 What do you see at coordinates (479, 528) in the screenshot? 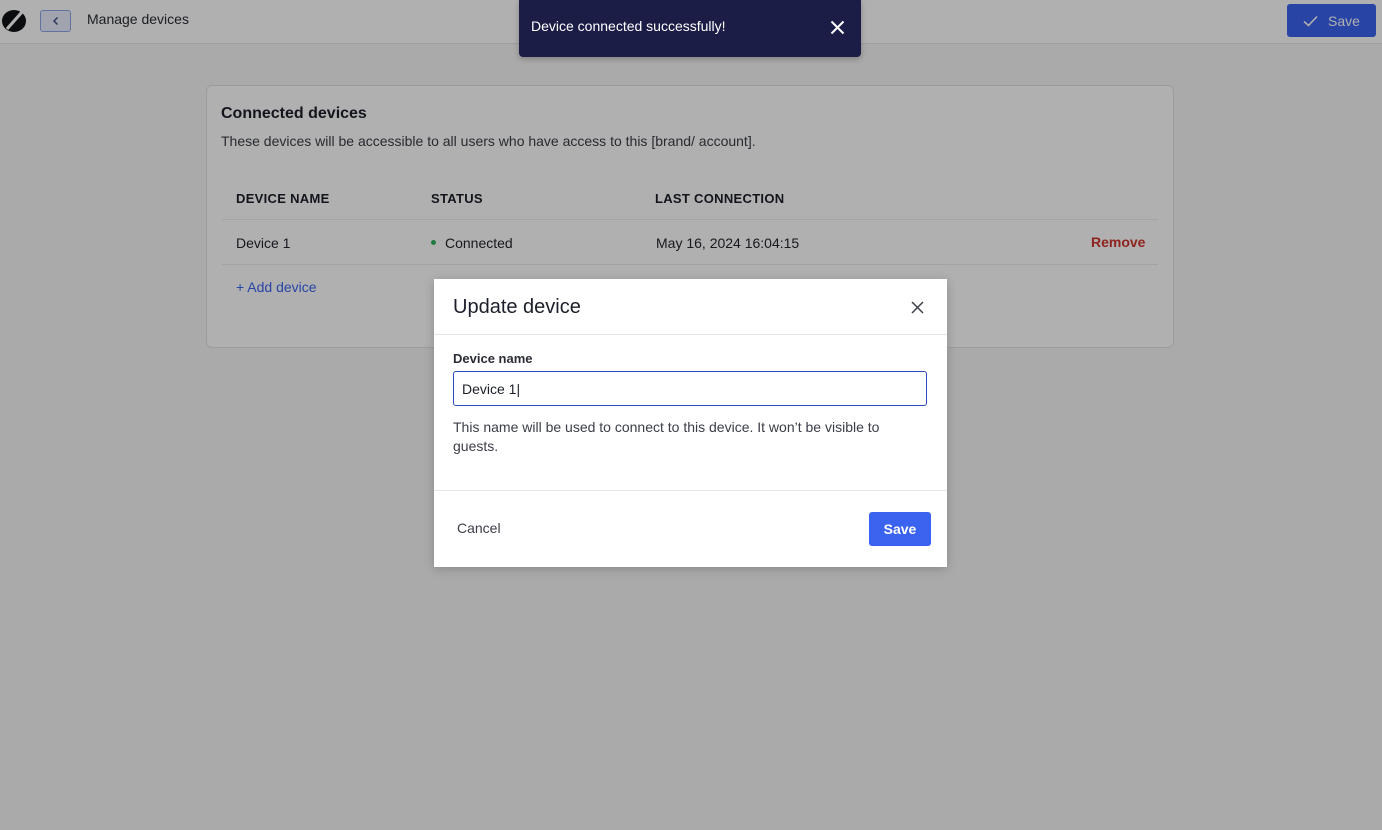
I see `cancel-button: Cancel` at bounding box center [479, 528].